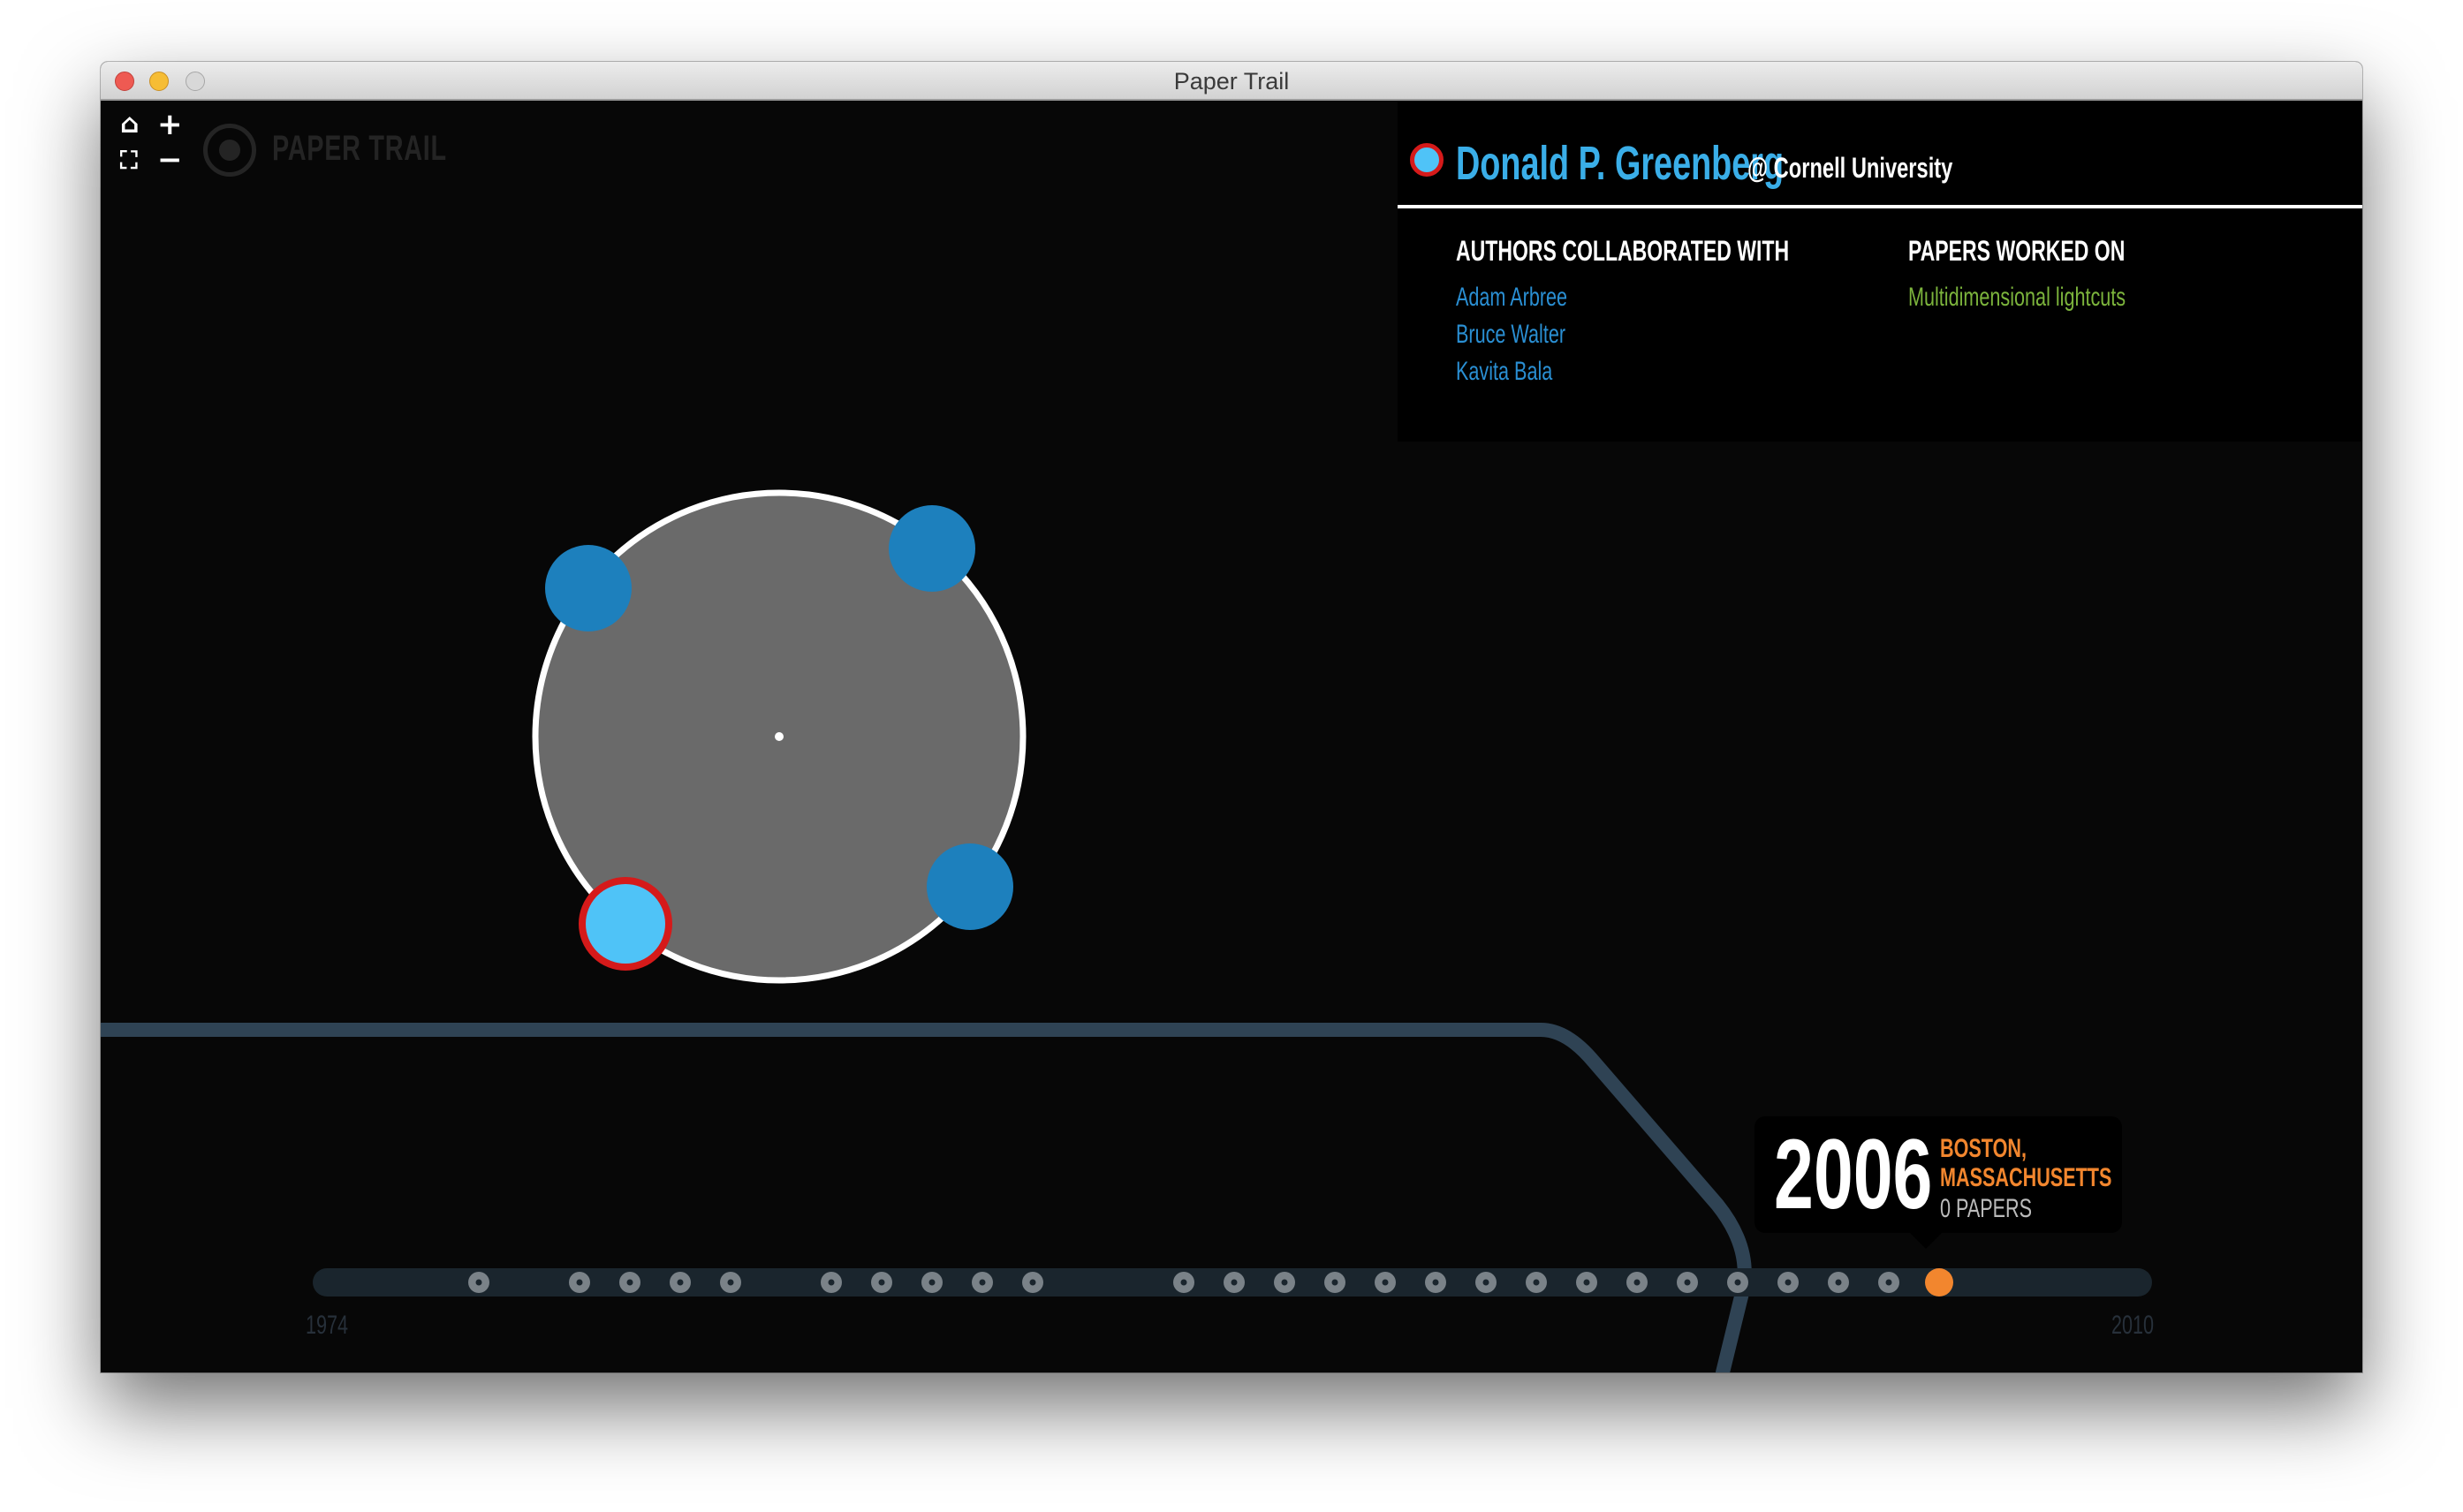  Describe the element at coordinates (780, 736) in the screenshot. I see `cluster-center-dot` at that location.